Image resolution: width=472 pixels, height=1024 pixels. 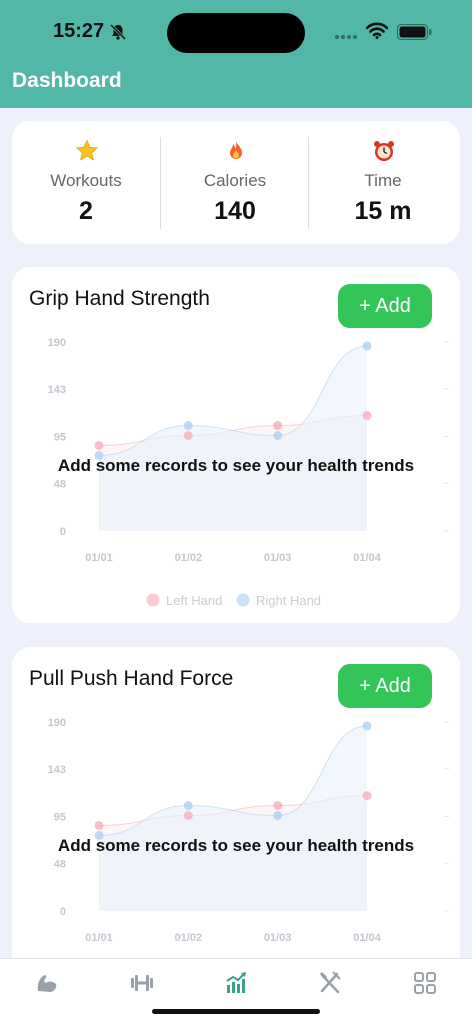 I want to click on add-force-record-button: + Add, so click(x=385, y=686).